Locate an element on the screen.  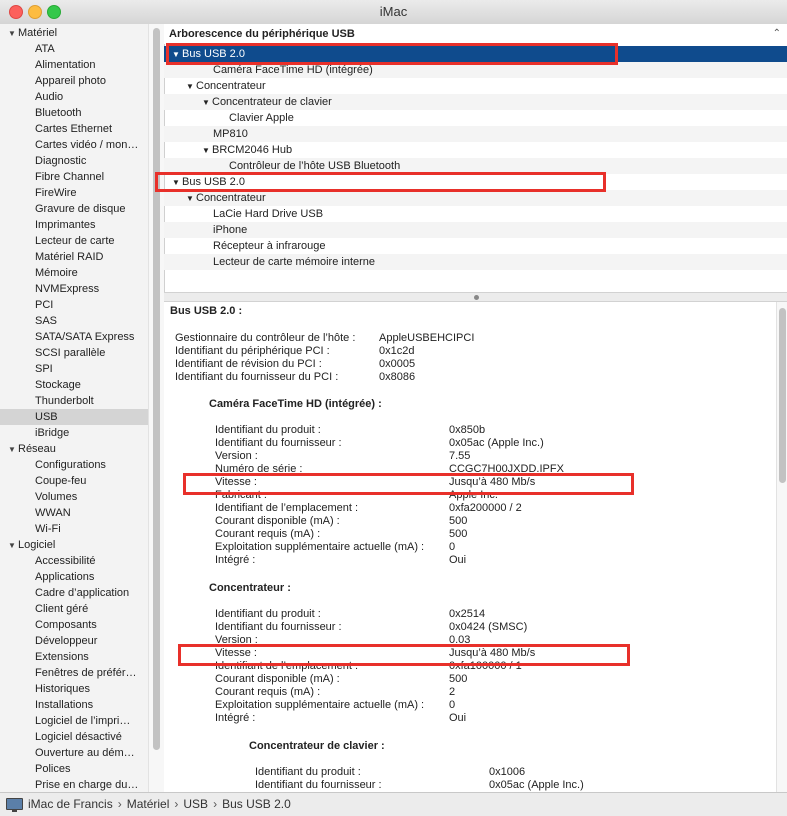
hub-value: 0 is located at coordinates (452, 705).